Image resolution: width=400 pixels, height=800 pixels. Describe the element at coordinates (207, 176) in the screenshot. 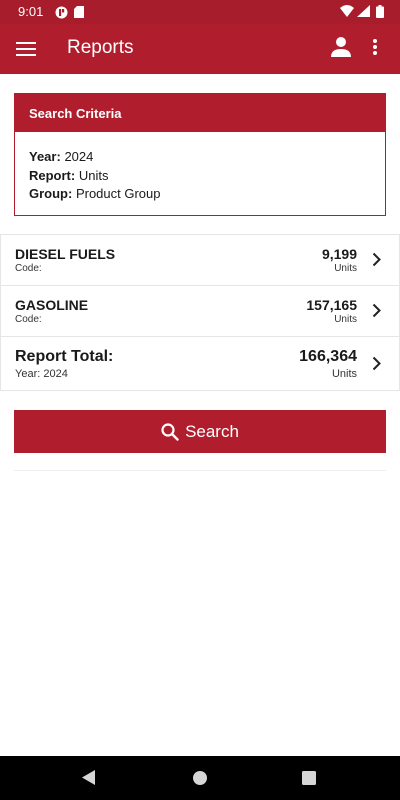

I see `criteria-report: Report: Units` at that location.